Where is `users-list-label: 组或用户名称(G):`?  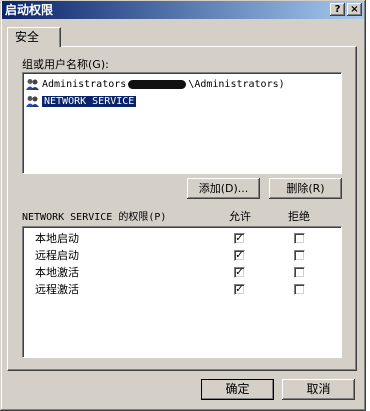 users-list-label: 组或用户名称(G): is located at coordinates (65, 64).